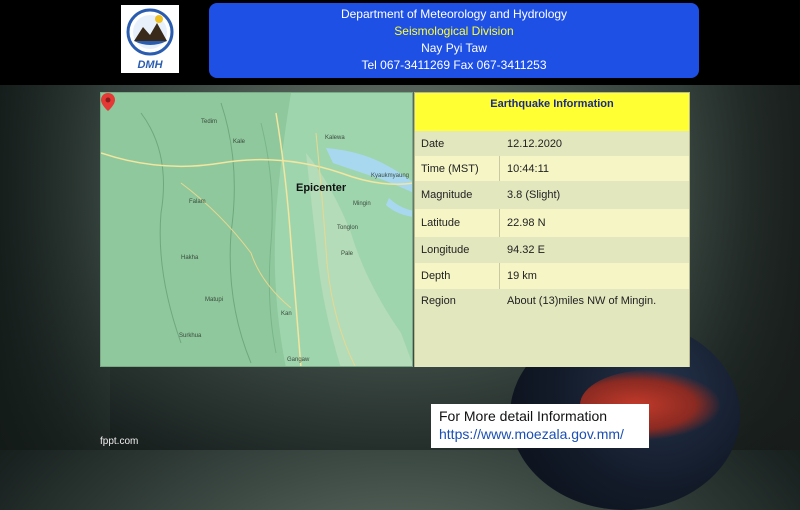  What do you see at coordinates (209, 122) in the screenshot?
I see `map-place-tedim: Tedim` at bounding box center [209, 122].